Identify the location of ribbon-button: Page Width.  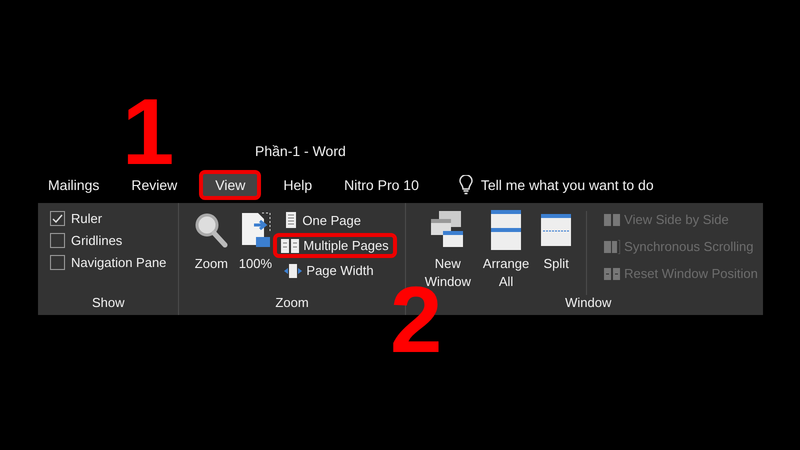
(338, 270).